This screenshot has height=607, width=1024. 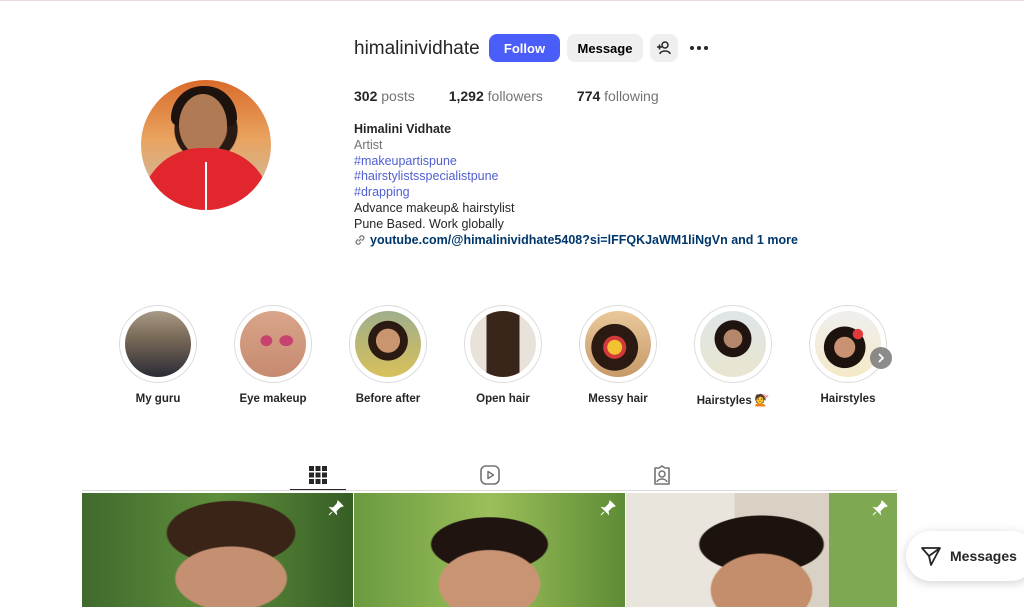 What do you see at coordinates (496, 96) in the screenshot?
I see `followers-stat: 1,292 followers` at bounding box center [496, 96].